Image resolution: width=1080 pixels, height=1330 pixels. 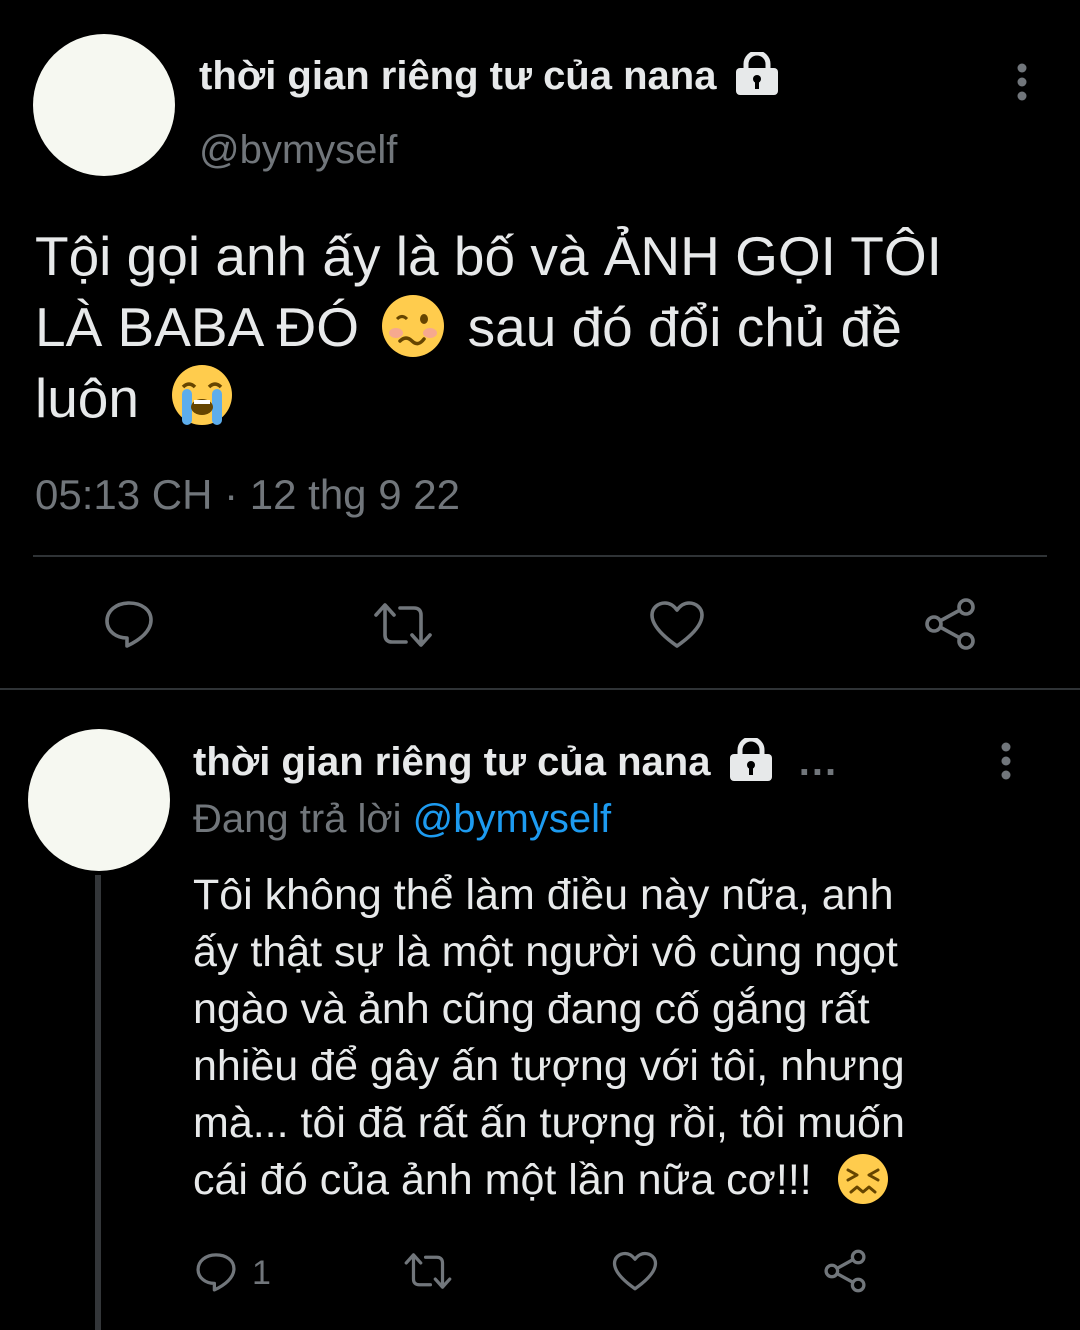 What do you see at coordinates (87, 398) in the screenshot?
I see `tweet-text-segment: luôn` at bounding box center [87, 398].